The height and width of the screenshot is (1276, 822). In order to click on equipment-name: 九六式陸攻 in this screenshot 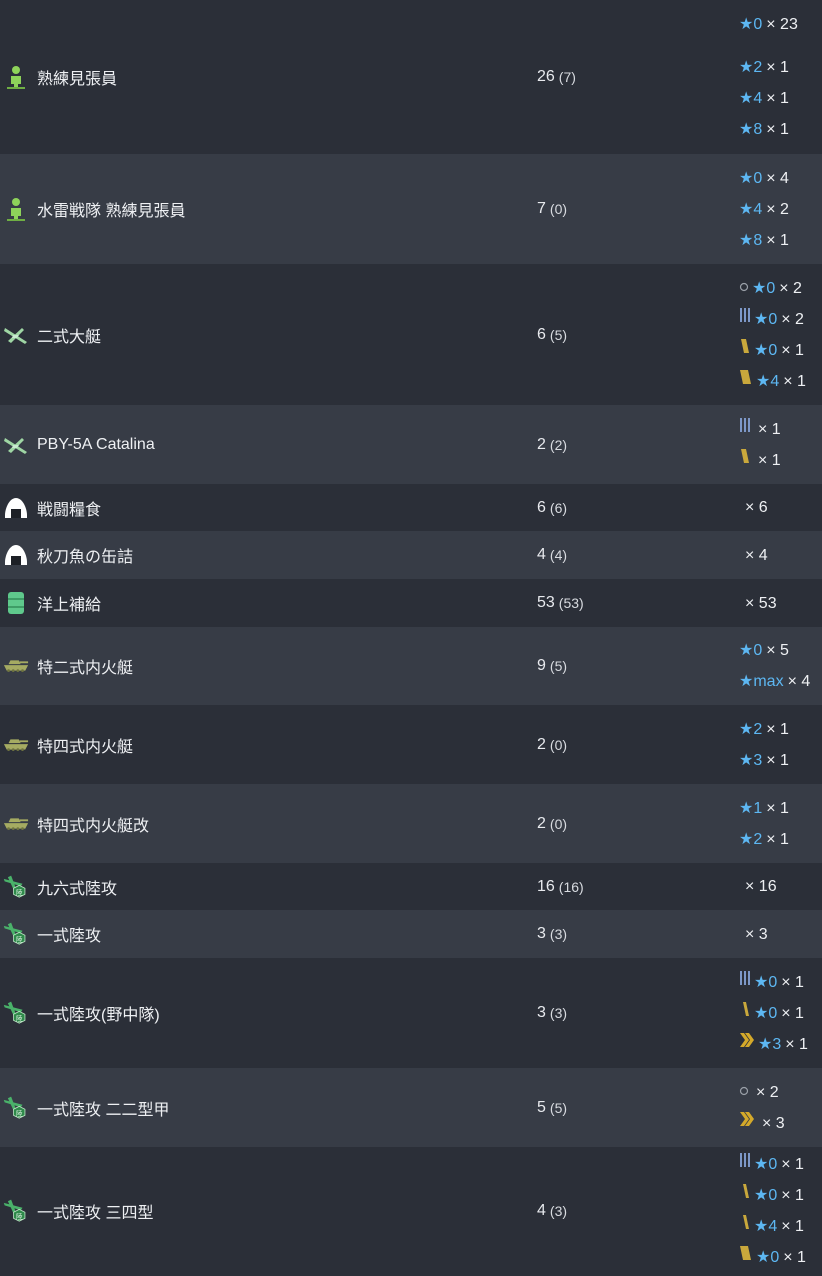, I will do `click(77, 887)`.